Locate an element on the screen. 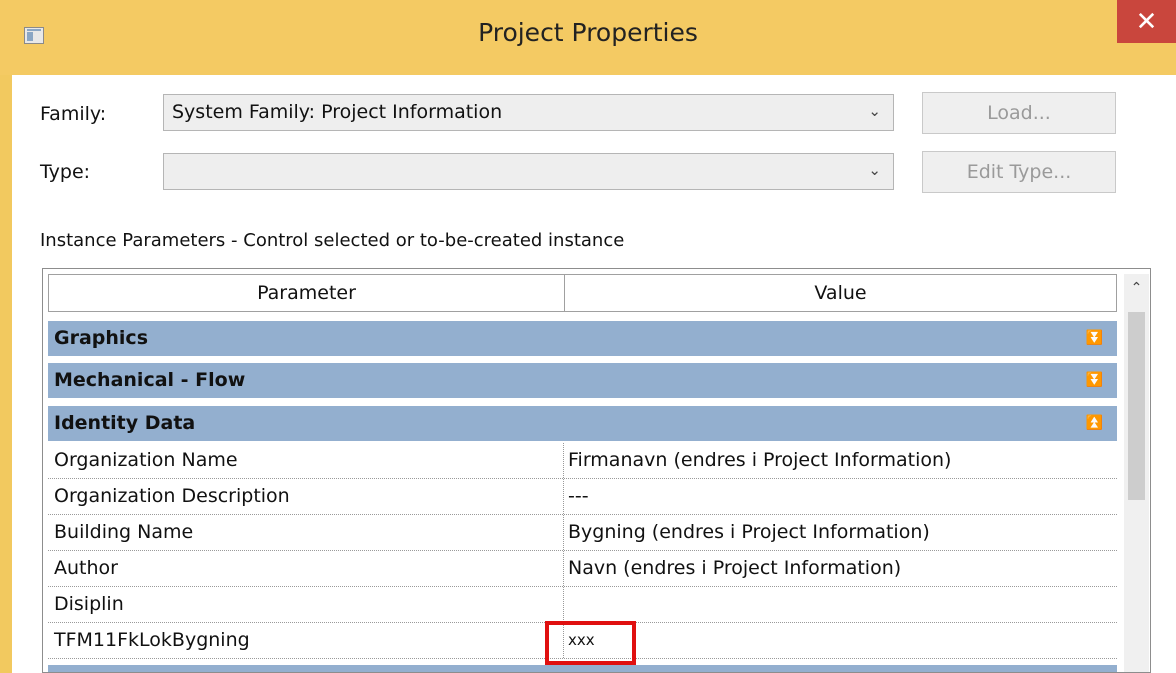 This screenshot has width=1176, height=673. parameter-name: Disiplin is located at coordinates (306, 604).